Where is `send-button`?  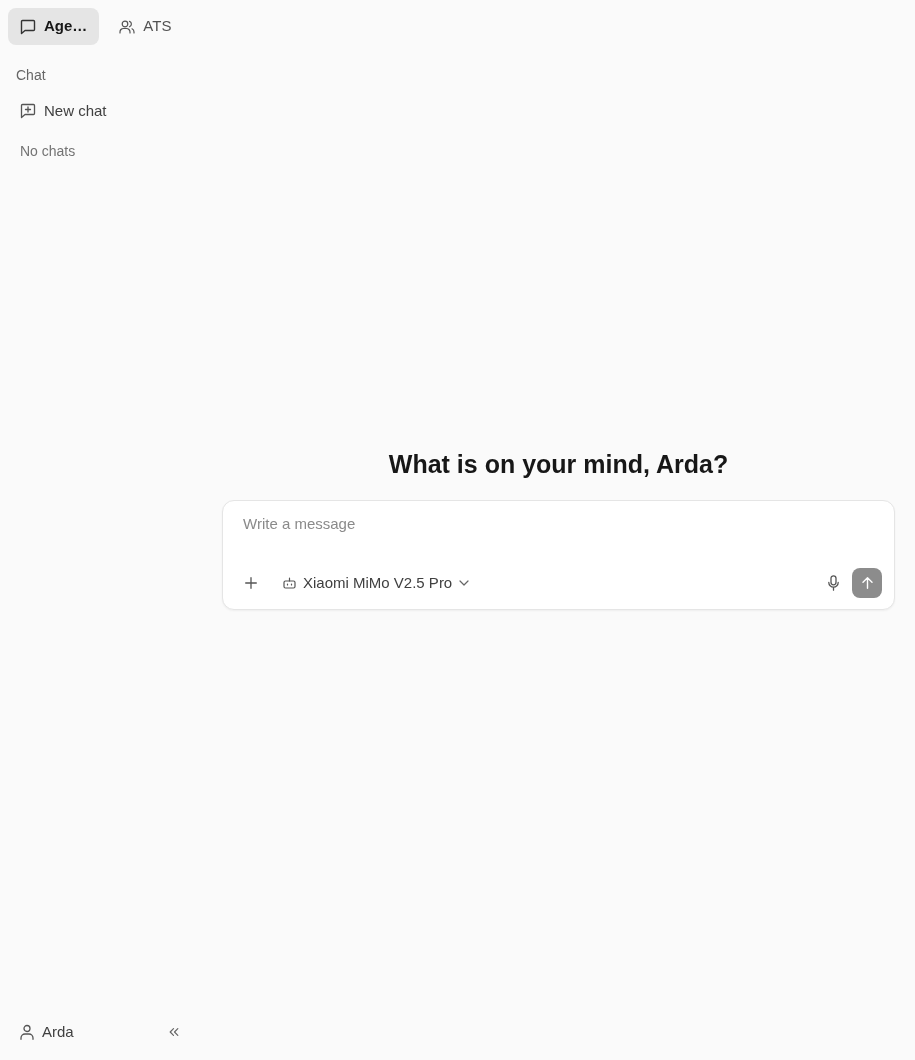 send-button is located at coordinates (867, 583).